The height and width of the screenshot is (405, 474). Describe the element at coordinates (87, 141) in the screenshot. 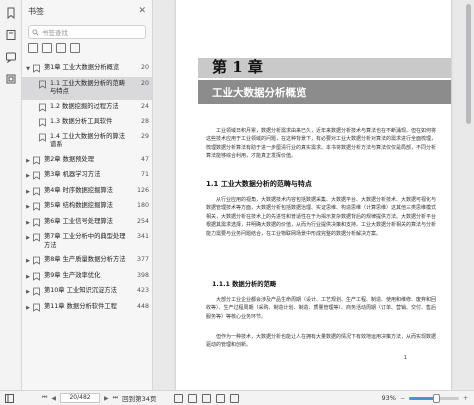

I see `bookmark-item: 1.4 工业大数据分析的算法谱系 29` at that location.